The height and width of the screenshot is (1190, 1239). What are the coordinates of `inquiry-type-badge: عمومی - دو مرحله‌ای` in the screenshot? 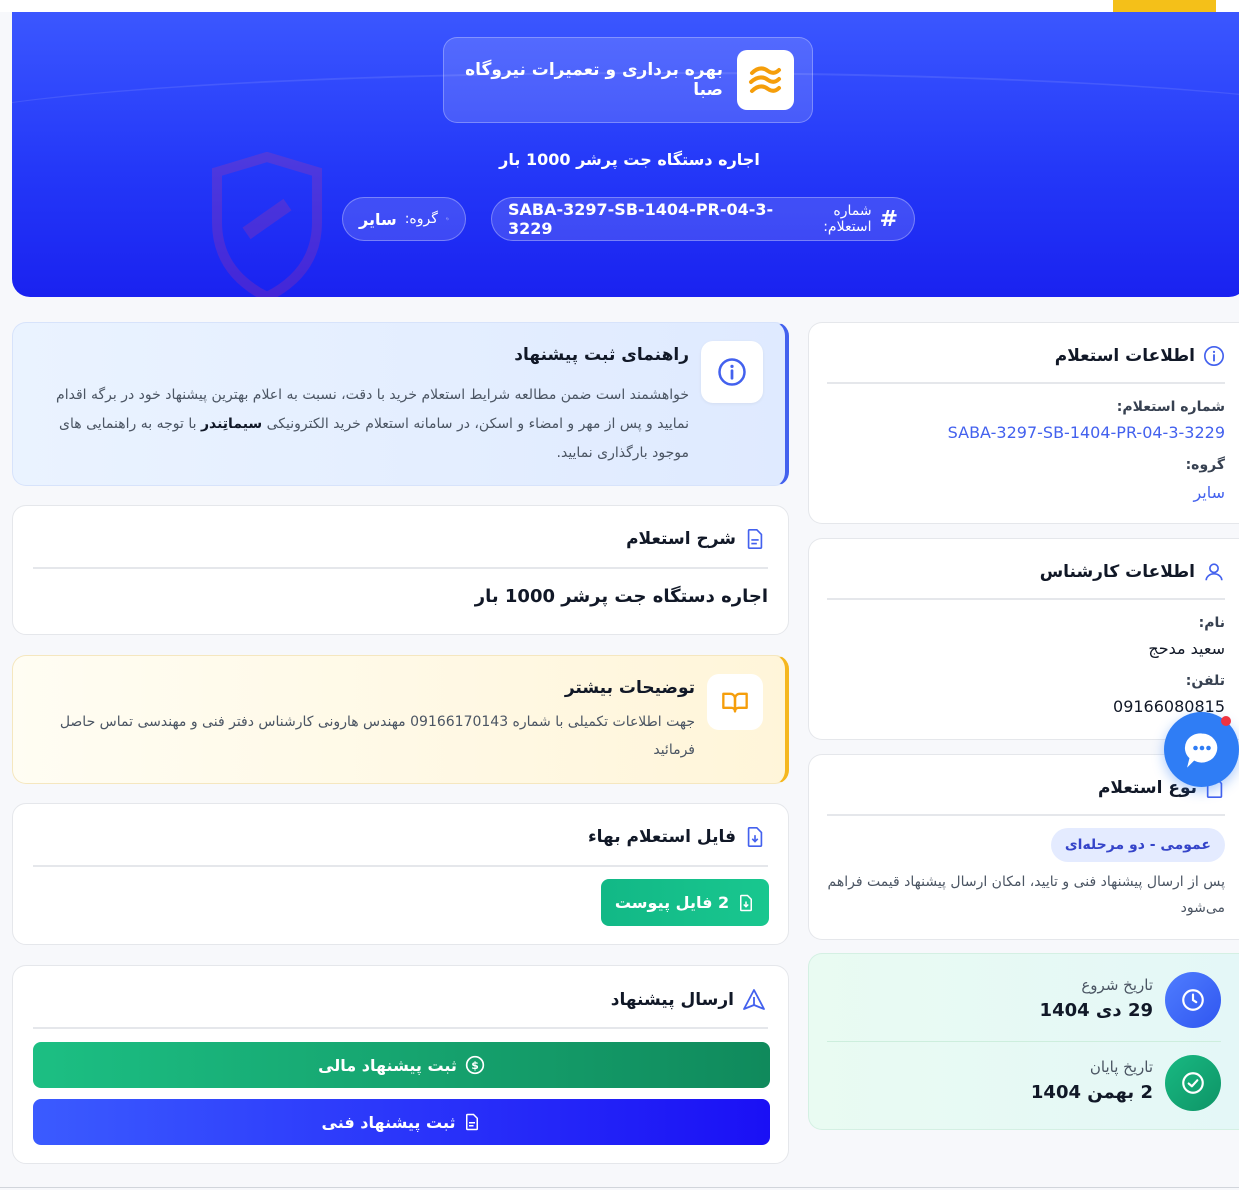 It's located at (1137, 845).